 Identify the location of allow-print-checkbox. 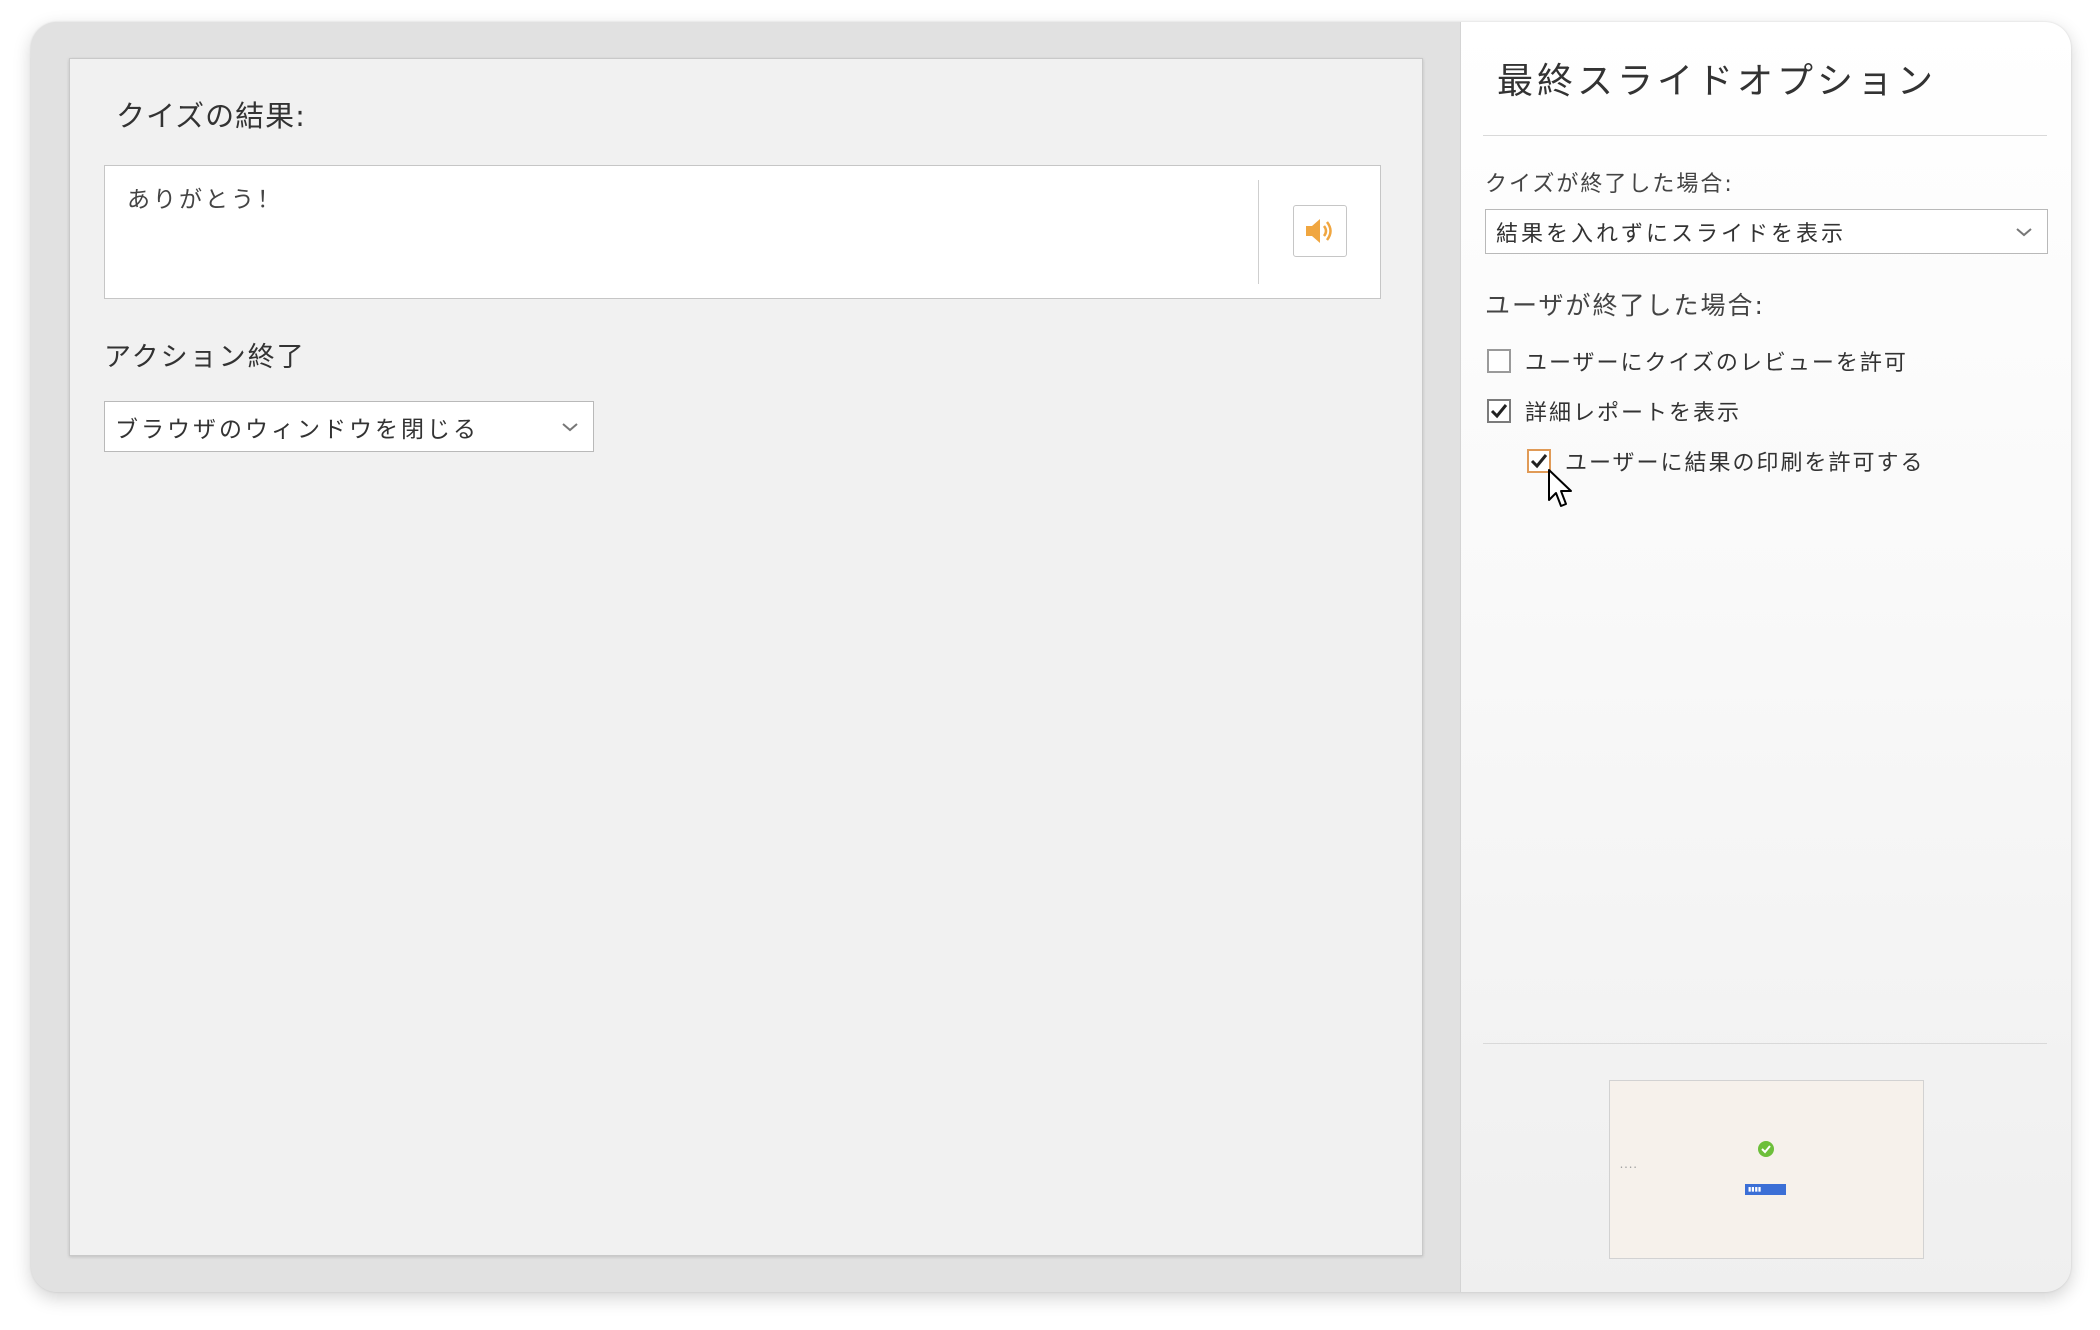
(1539, 461).